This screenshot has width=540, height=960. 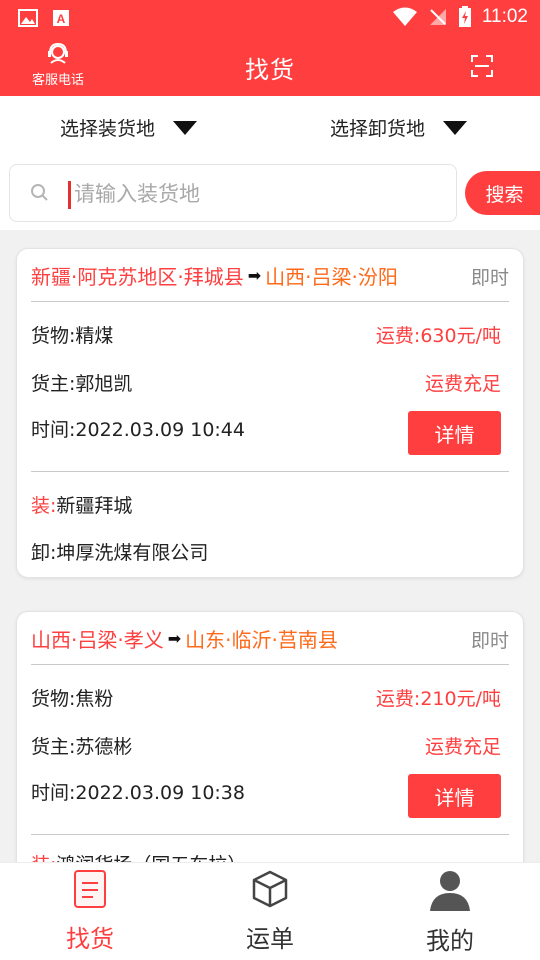 I want to click on freight-price: 运费:630元/吨, so click(x=438, y=336).